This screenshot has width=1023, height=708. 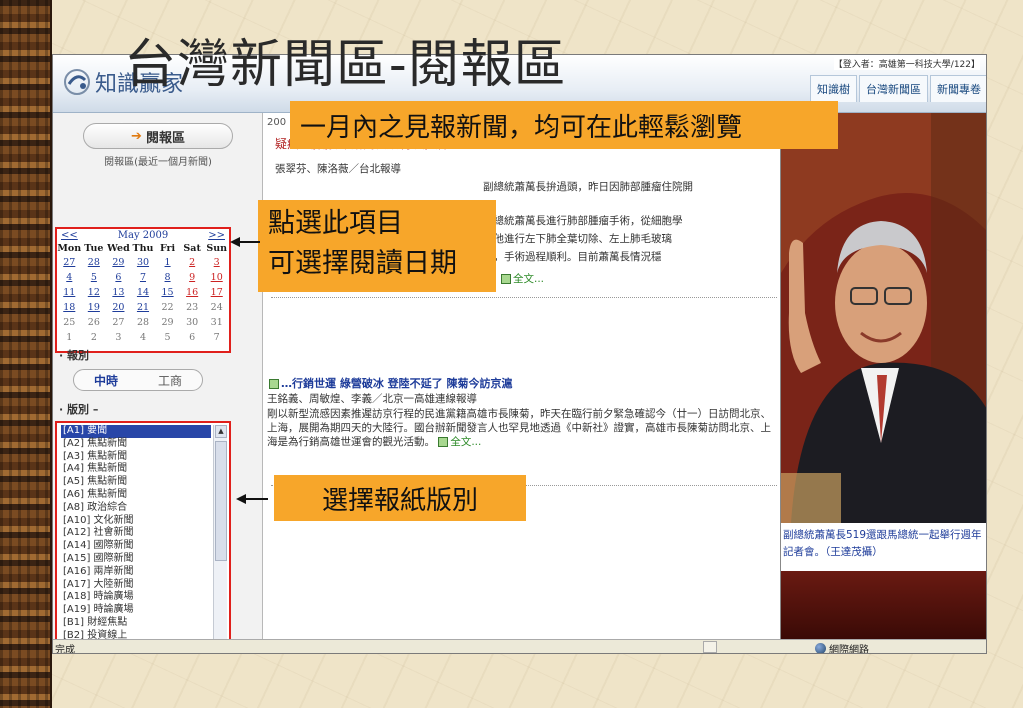 What do you see at coordinates (138, 380) in the screenshot?
I see `paper-selector: 中時 工商` at bounding box center [138, 380].